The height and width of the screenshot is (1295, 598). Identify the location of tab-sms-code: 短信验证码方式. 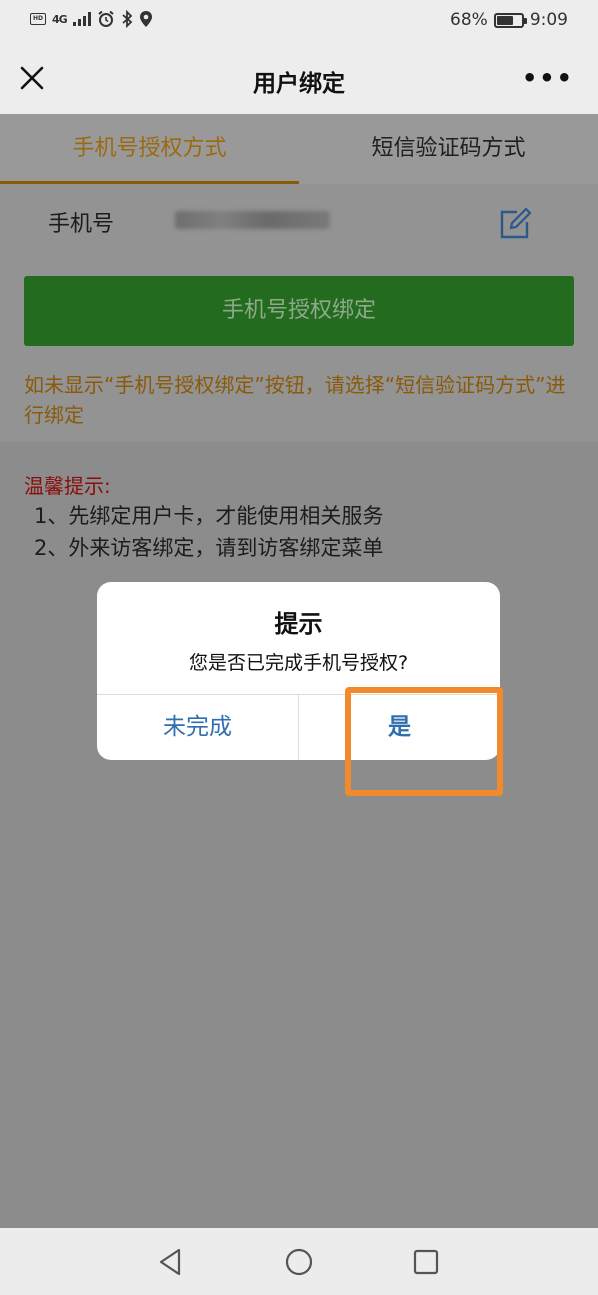
(448, 149).